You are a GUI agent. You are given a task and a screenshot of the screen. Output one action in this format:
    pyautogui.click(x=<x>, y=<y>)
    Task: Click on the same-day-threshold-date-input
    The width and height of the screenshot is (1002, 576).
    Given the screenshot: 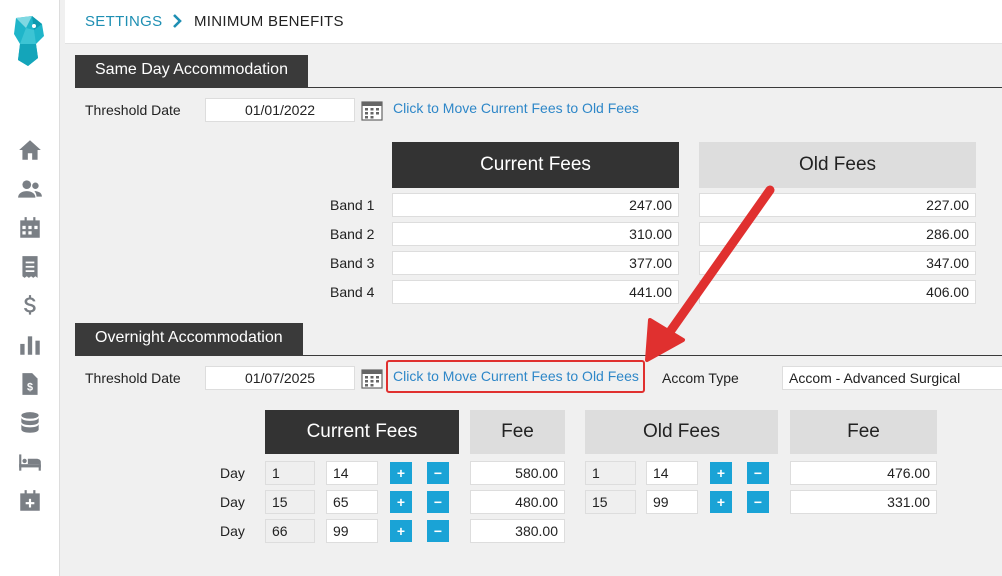 What is the action you would take?
    pyautogui.click(x=280, y=110)
    